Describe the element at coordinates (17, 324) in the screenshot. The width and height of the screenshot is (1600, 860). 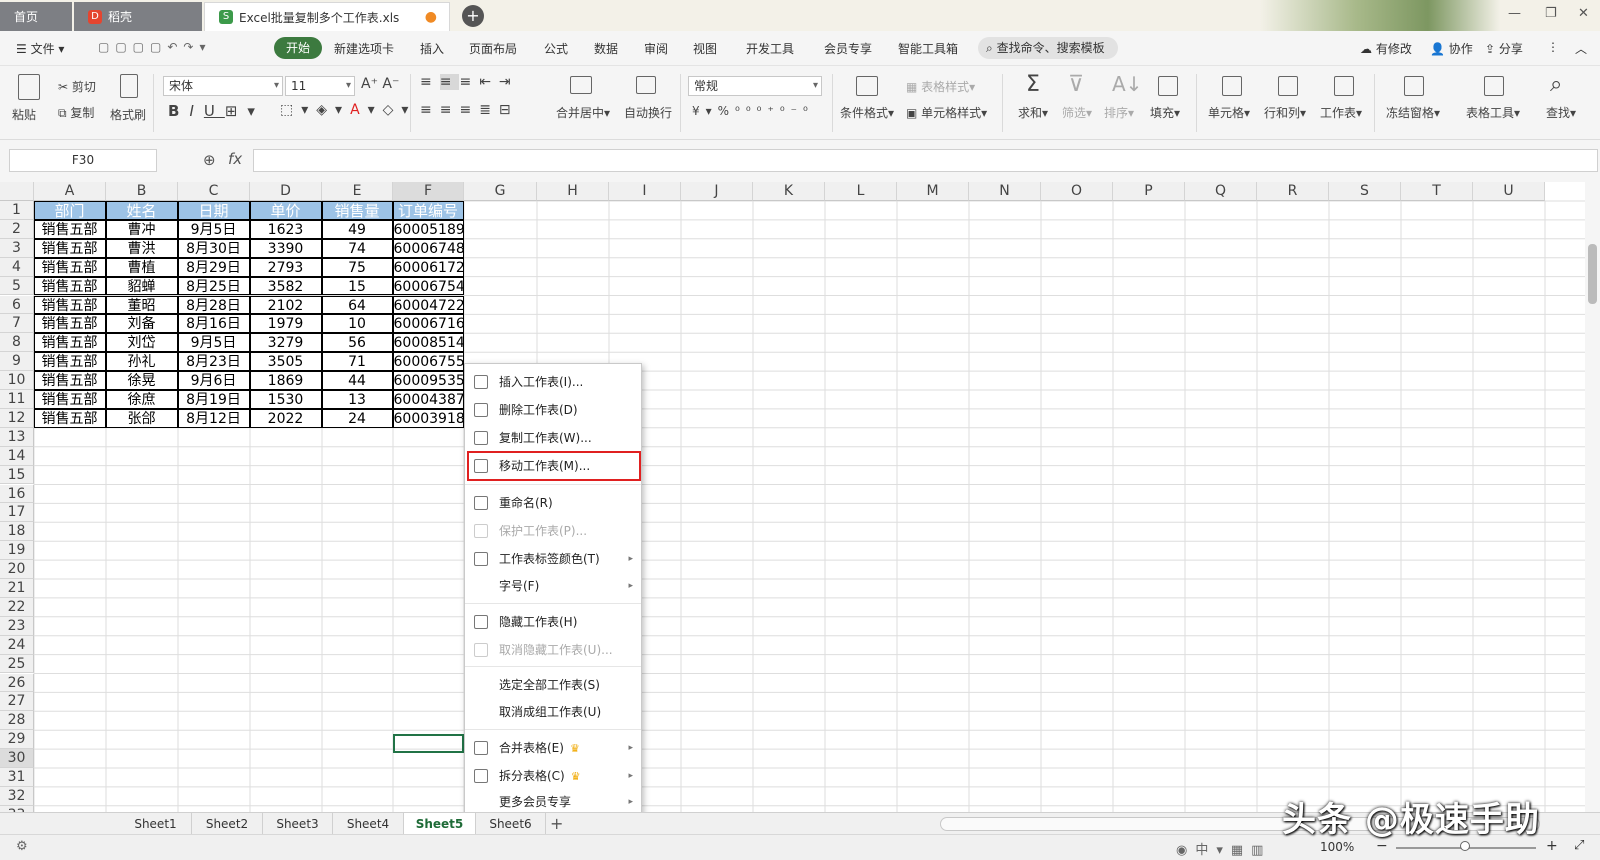
I see `row-header-7: 7` at that location.